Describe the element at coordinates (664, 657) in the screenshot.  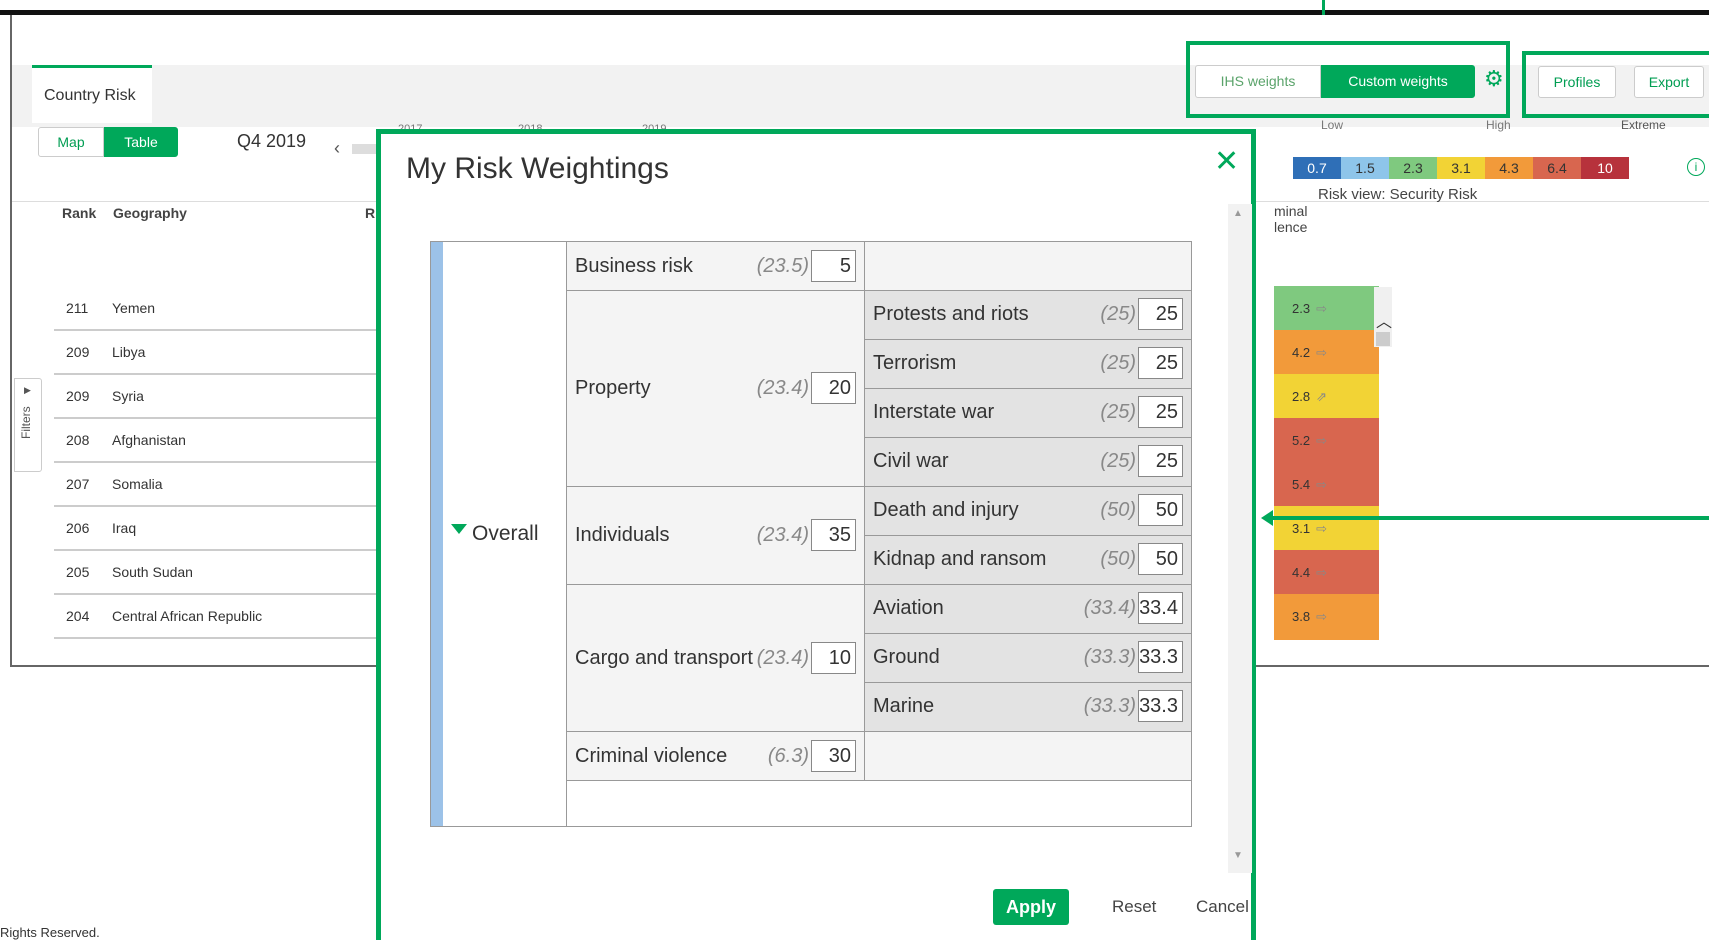
I see `category-label: Cargo and transport` at that location.